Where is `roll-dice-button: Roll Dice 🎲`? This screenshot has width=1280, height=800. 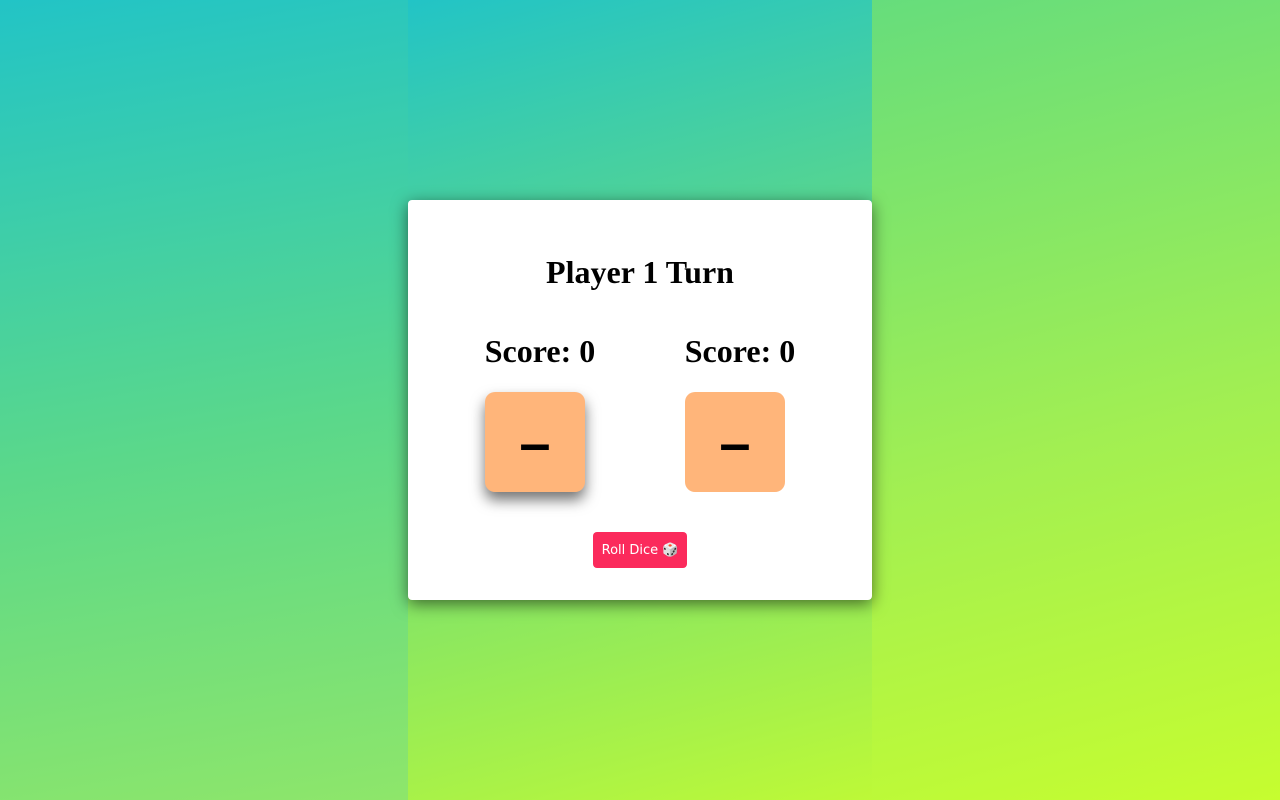 roll-dice-button: Roll Dice 🎲 is located at coordinates (640, 550).